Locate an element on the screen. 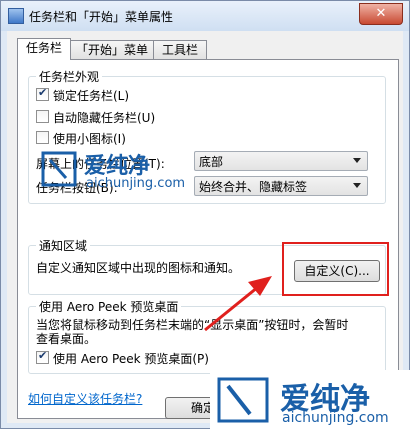  watermark-overlay: 爱纯净 aichunjing.com is located at coordinates (120, 172).